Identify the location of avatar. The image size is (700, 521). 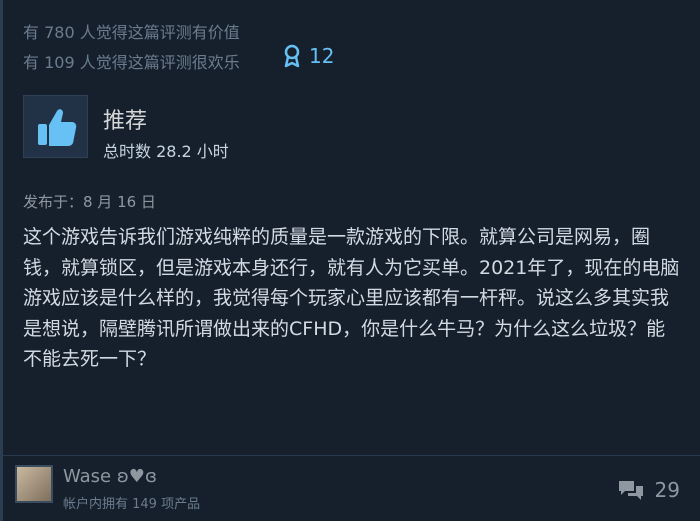
(34, 484).